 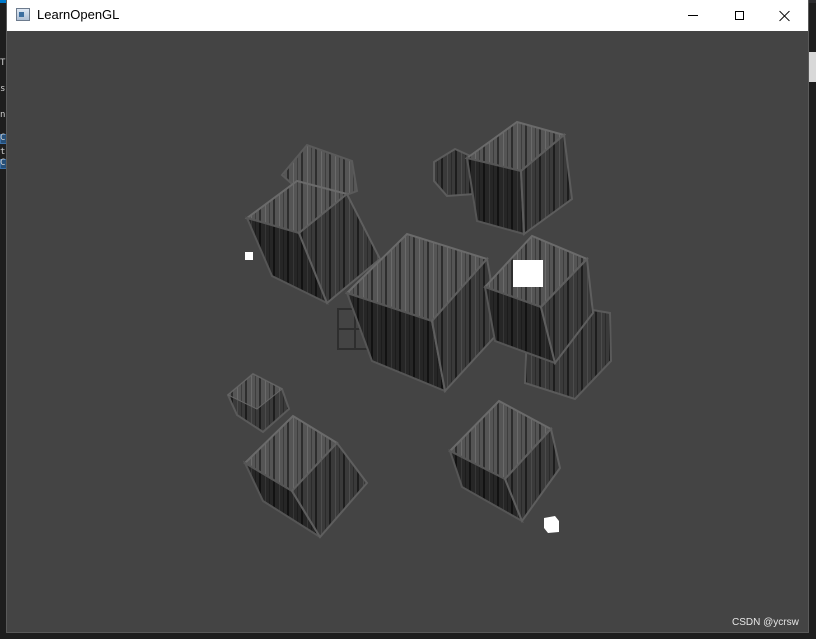 I want to click on ide-scrollbar-thumb, so click(x=812, y=67).